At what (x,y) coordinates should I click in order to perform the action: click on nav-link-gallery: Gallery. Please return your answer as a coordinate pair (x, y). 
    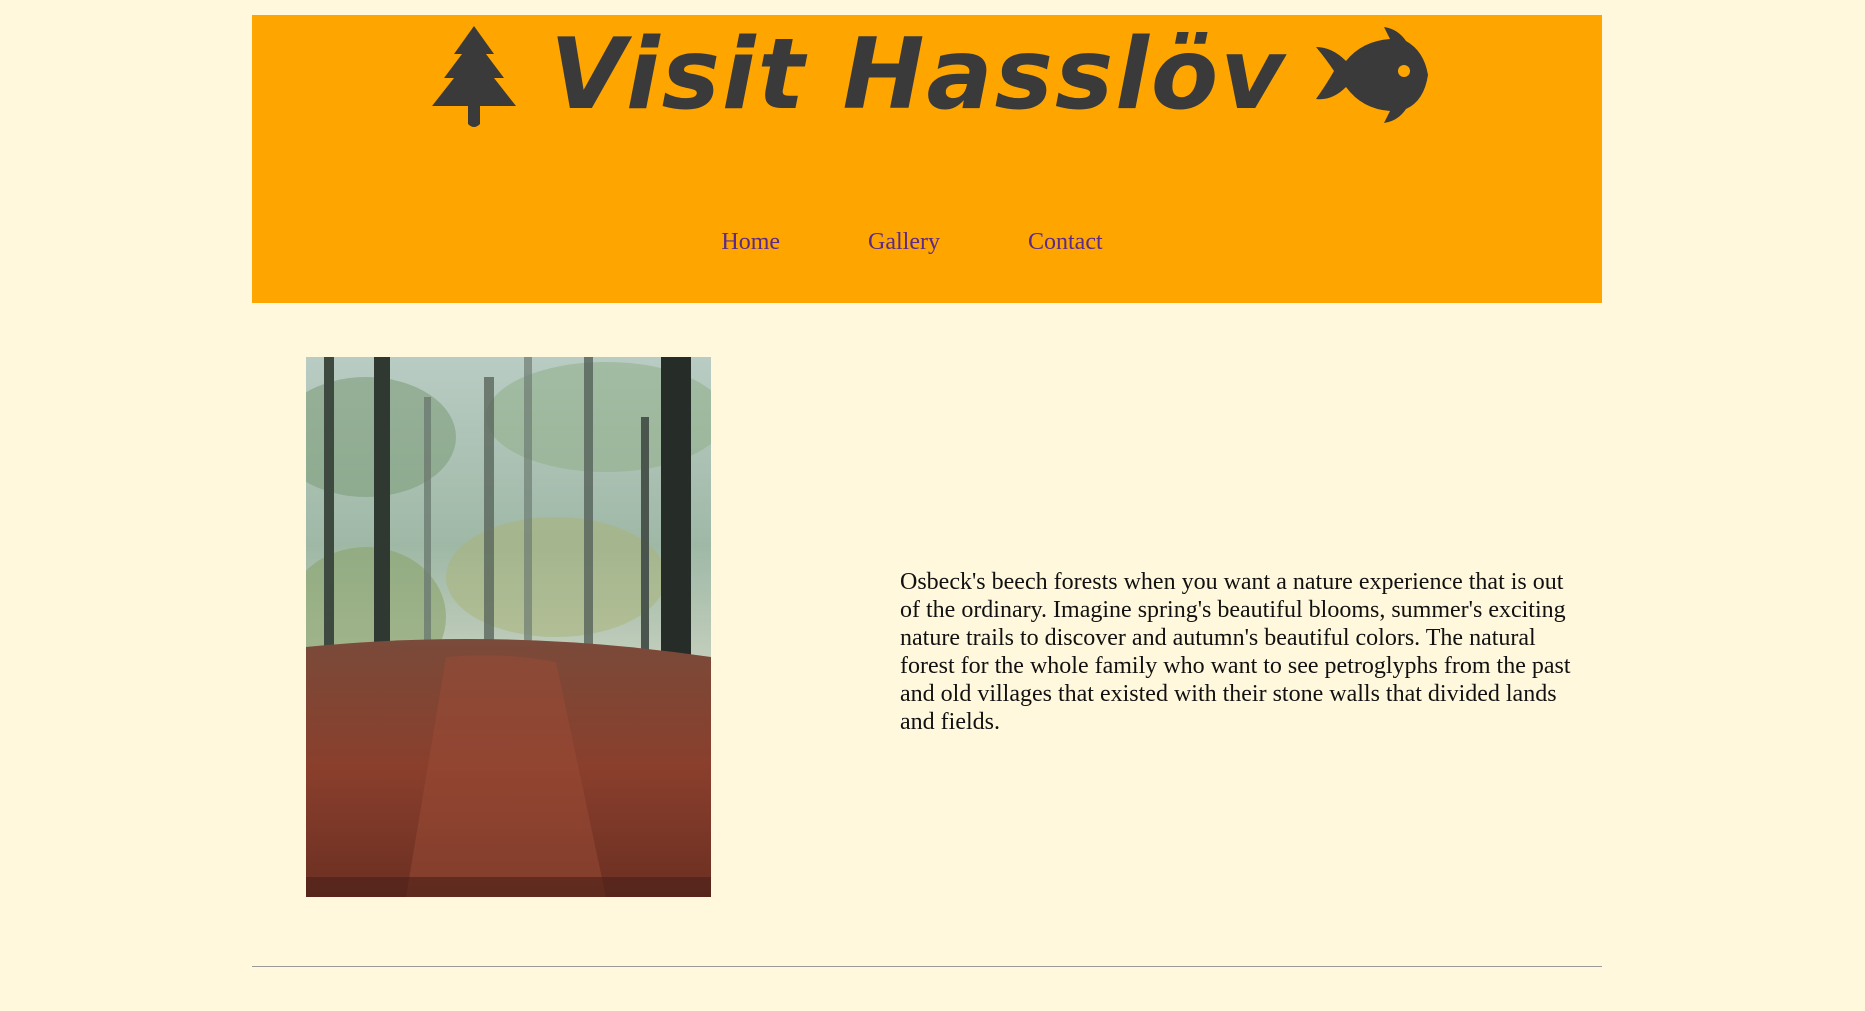
    Looking at the image, I should click on (904, 242).